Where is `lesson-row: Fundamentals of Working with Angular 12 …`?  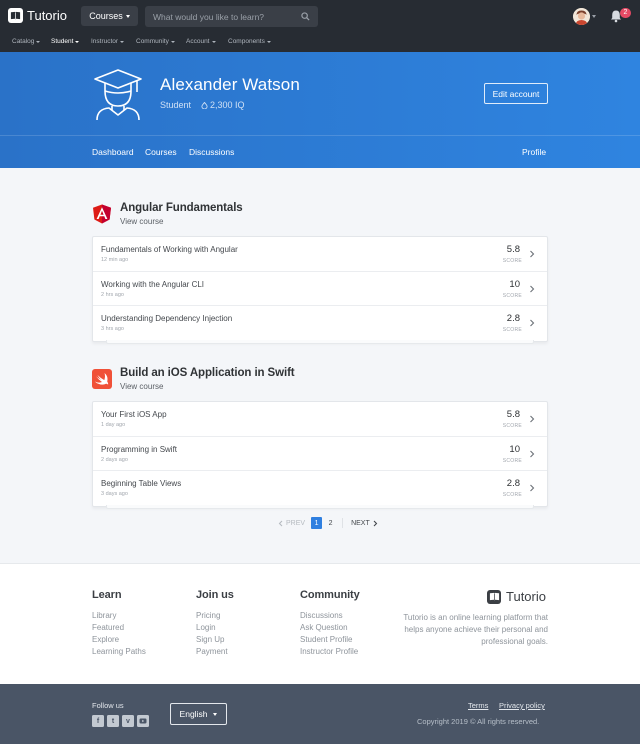
lesson-row: Fundamentals of Working with Angular 12 … is located at coordinates (320, 254).